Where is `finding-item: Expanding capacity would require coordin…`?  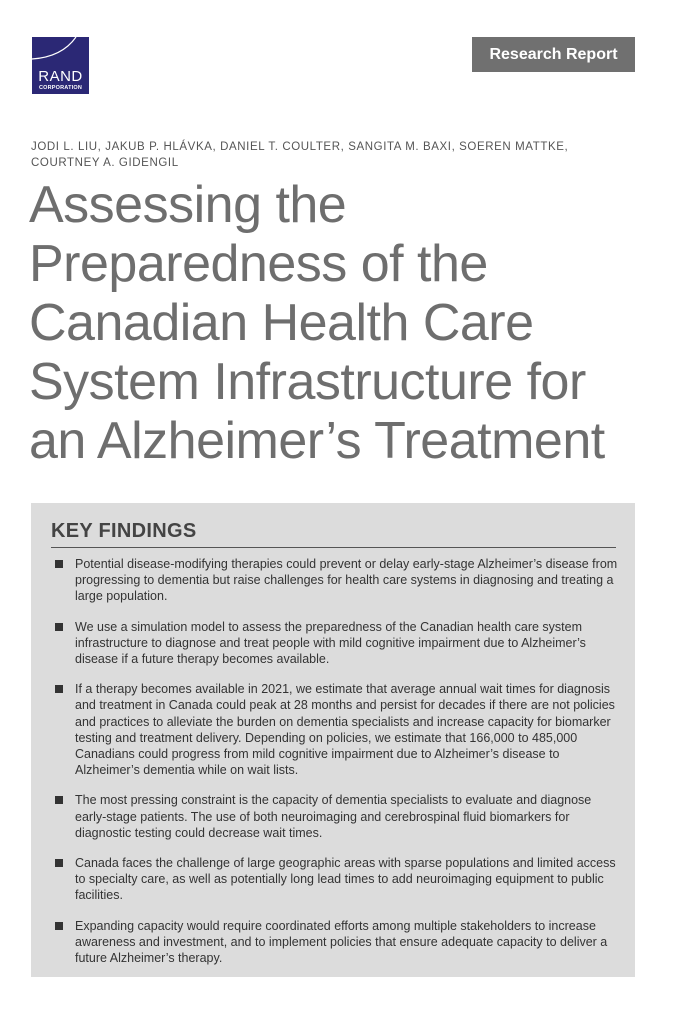
finding-item: Expanding capacity would require coordin… is located at coordinates (338, 942).